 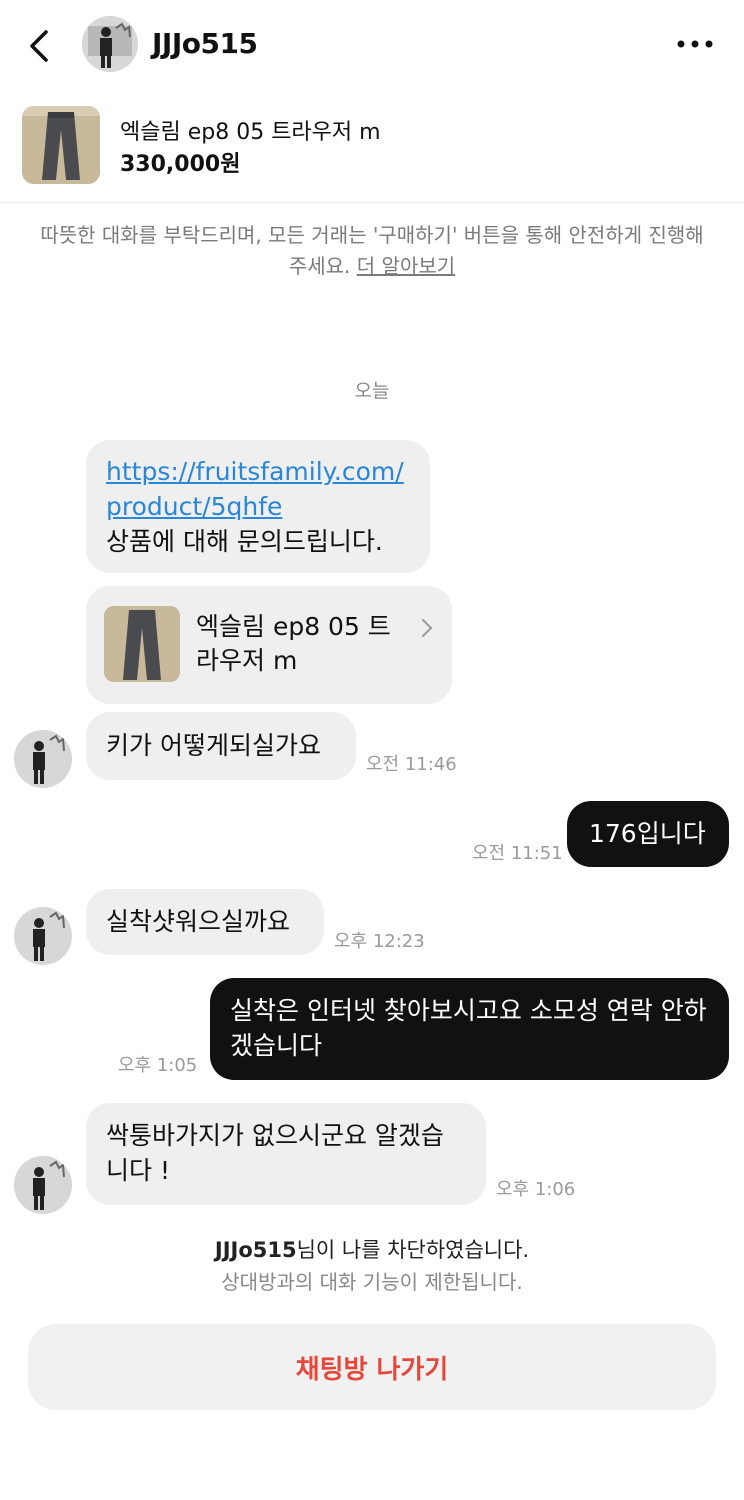 What do you see at coordinates (372, 391) in the screenshot?
I see `date-separator: 오늘` at bounding box center [372, 391].